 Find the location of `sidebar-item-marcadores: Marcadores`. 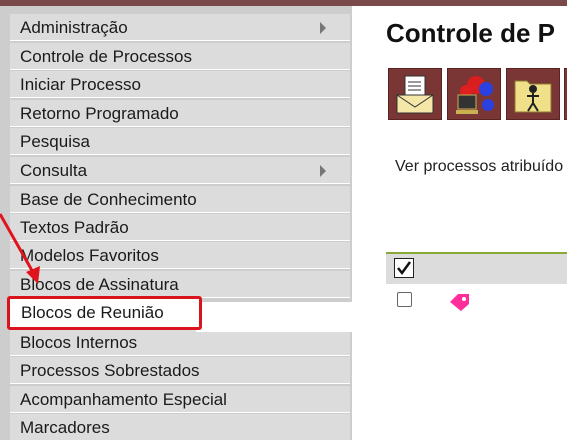

sidebar-item-marcadores: Marcadores is located at coordinates (180, 427).